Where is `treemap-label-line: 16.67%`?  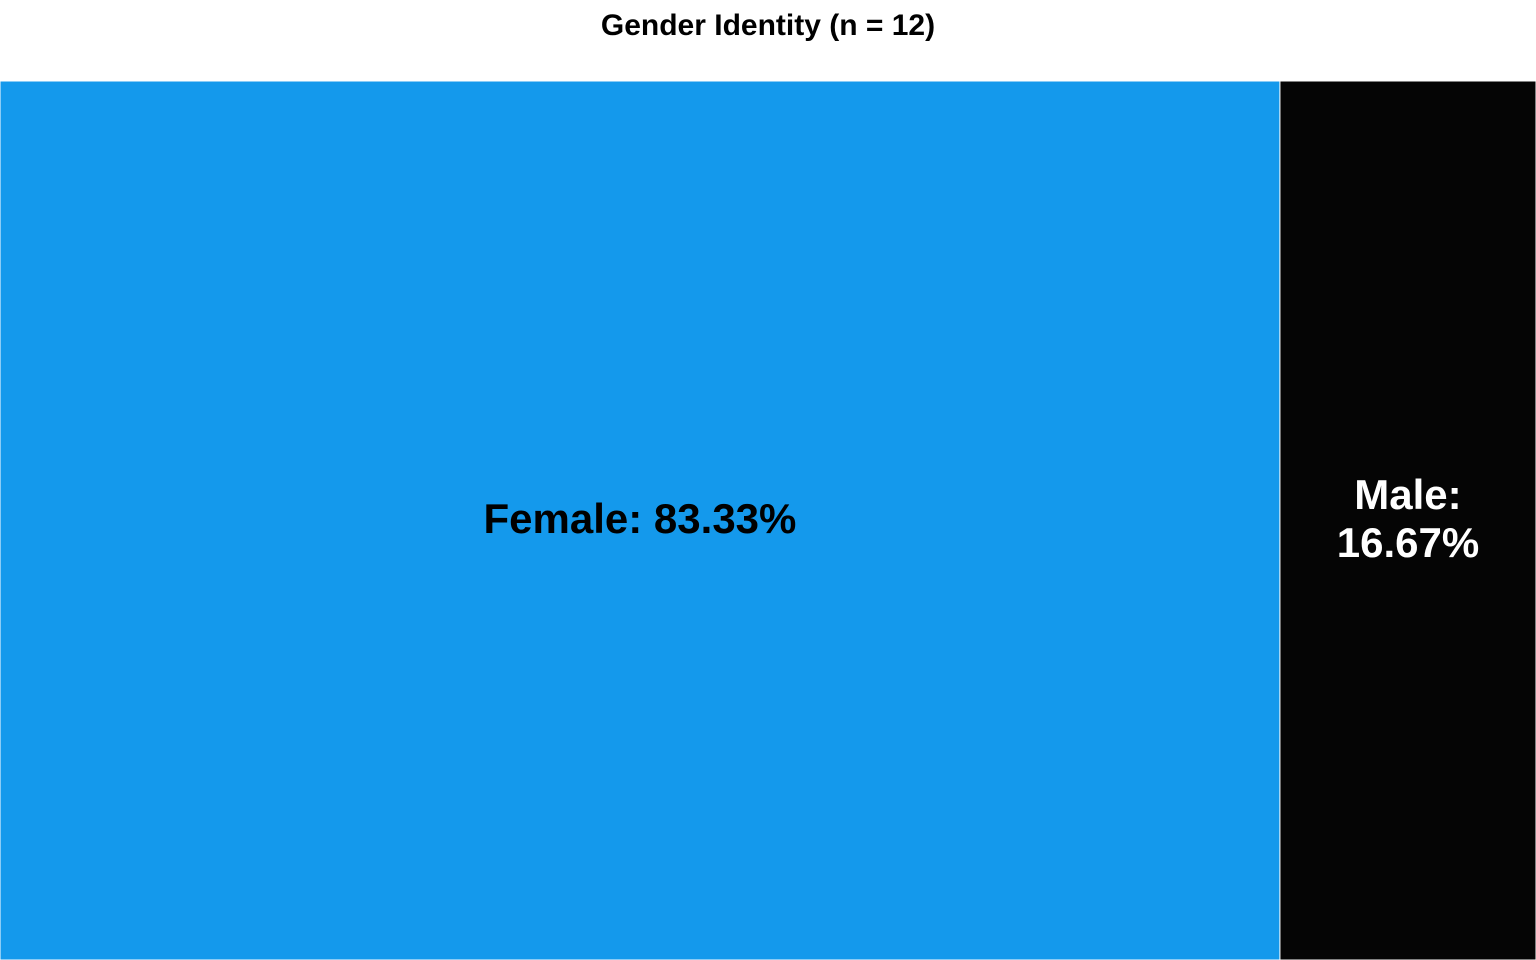 treemap-label-line: 16.67% is located at coordinates (1408, 542).